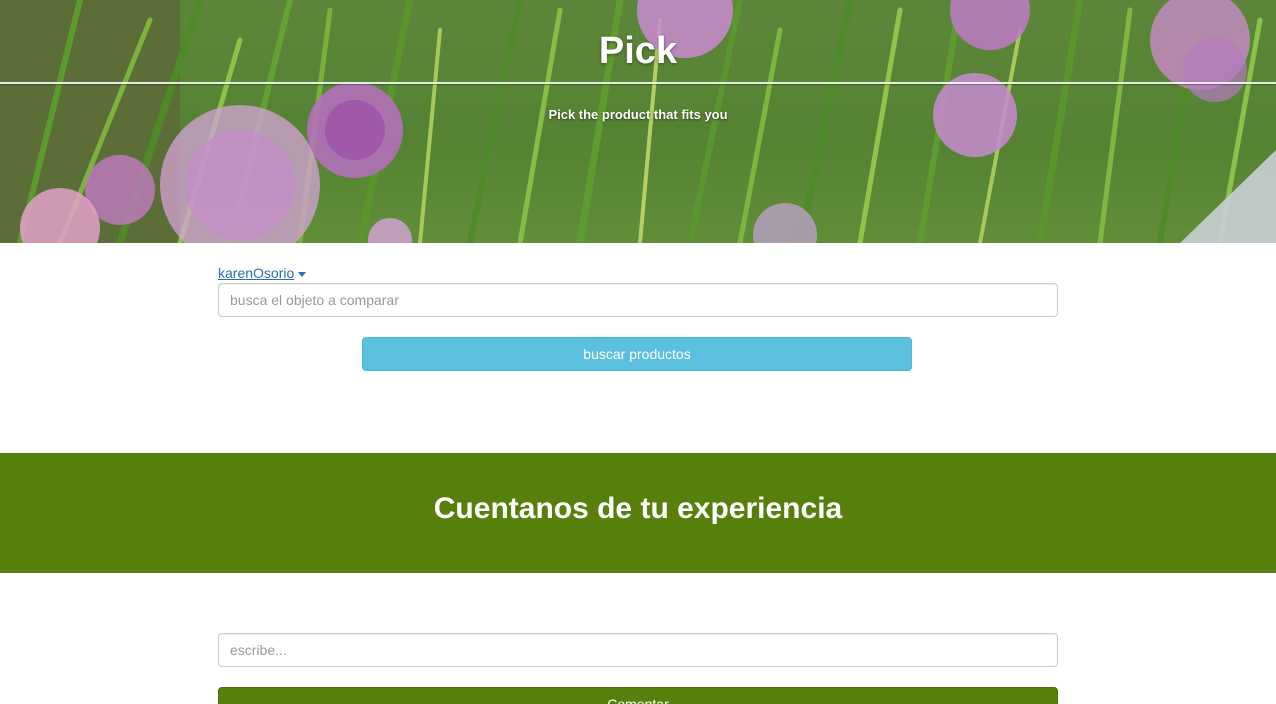 This screenshot has width=1276, height=704. I want to click on submit-comment-button: Comentar, so click(638, 695).